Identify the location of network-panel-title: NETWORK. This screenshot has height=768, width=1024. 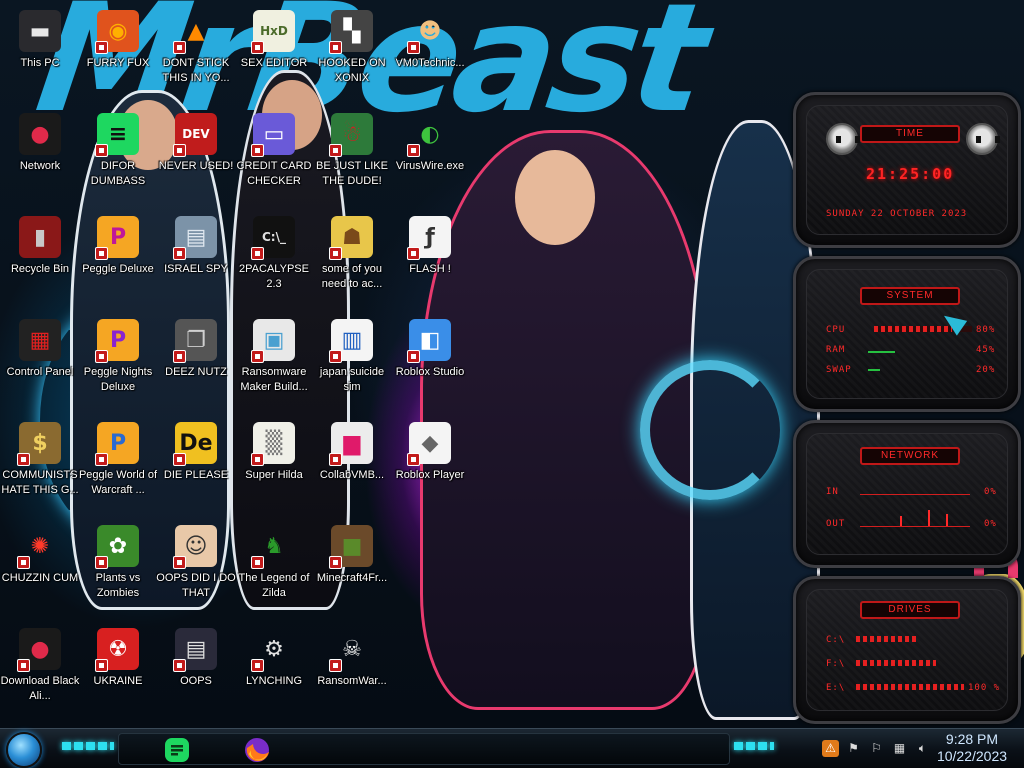
(910, 456).